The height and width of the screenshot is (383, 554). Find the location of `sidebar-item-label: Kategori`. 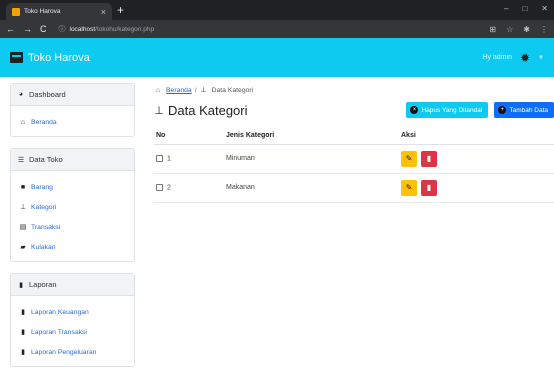

sidebar-item-label: Kategori is located at coordinates (44, 207).